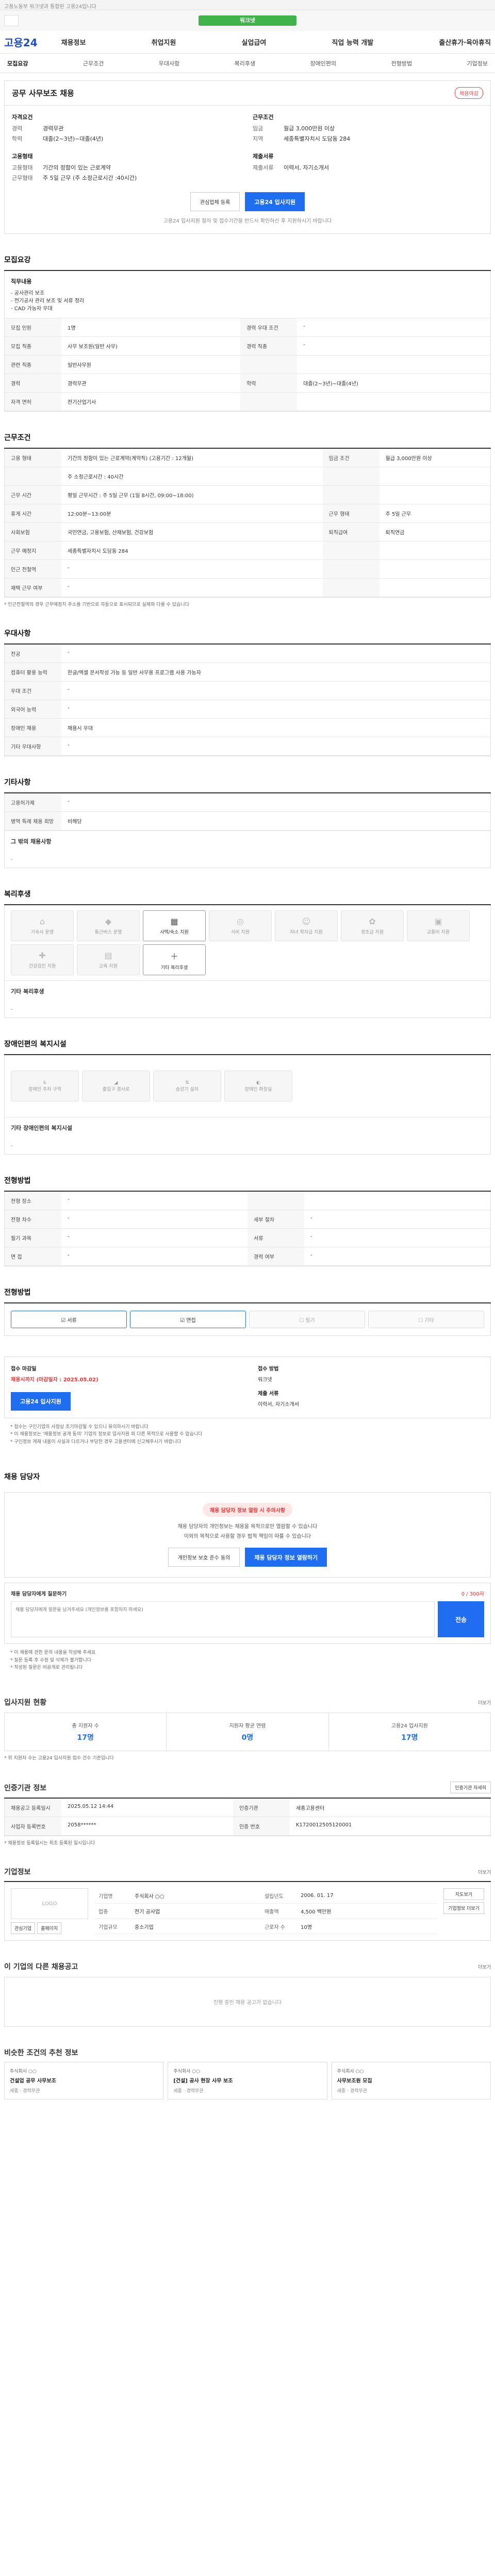 The image size is (495, 2576). Describe the element at coordinates (33, 364) in the screenshot. I see `table-header-cell: 관련 직종` at that location.